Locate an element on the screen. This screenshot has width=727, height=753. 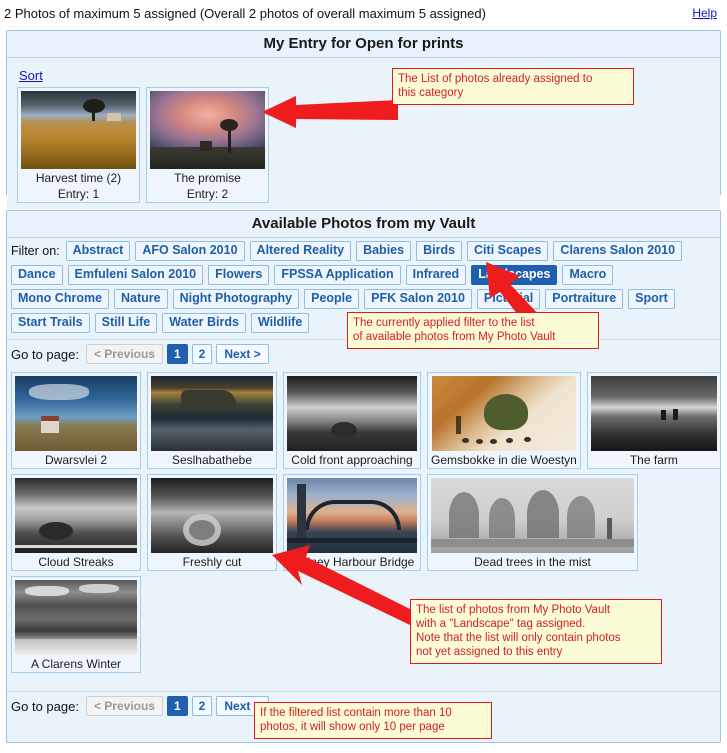
filter-tag-emfuleni-salon-2010: Emfuleni Salon 2010 is located at coordinates (135, 275).